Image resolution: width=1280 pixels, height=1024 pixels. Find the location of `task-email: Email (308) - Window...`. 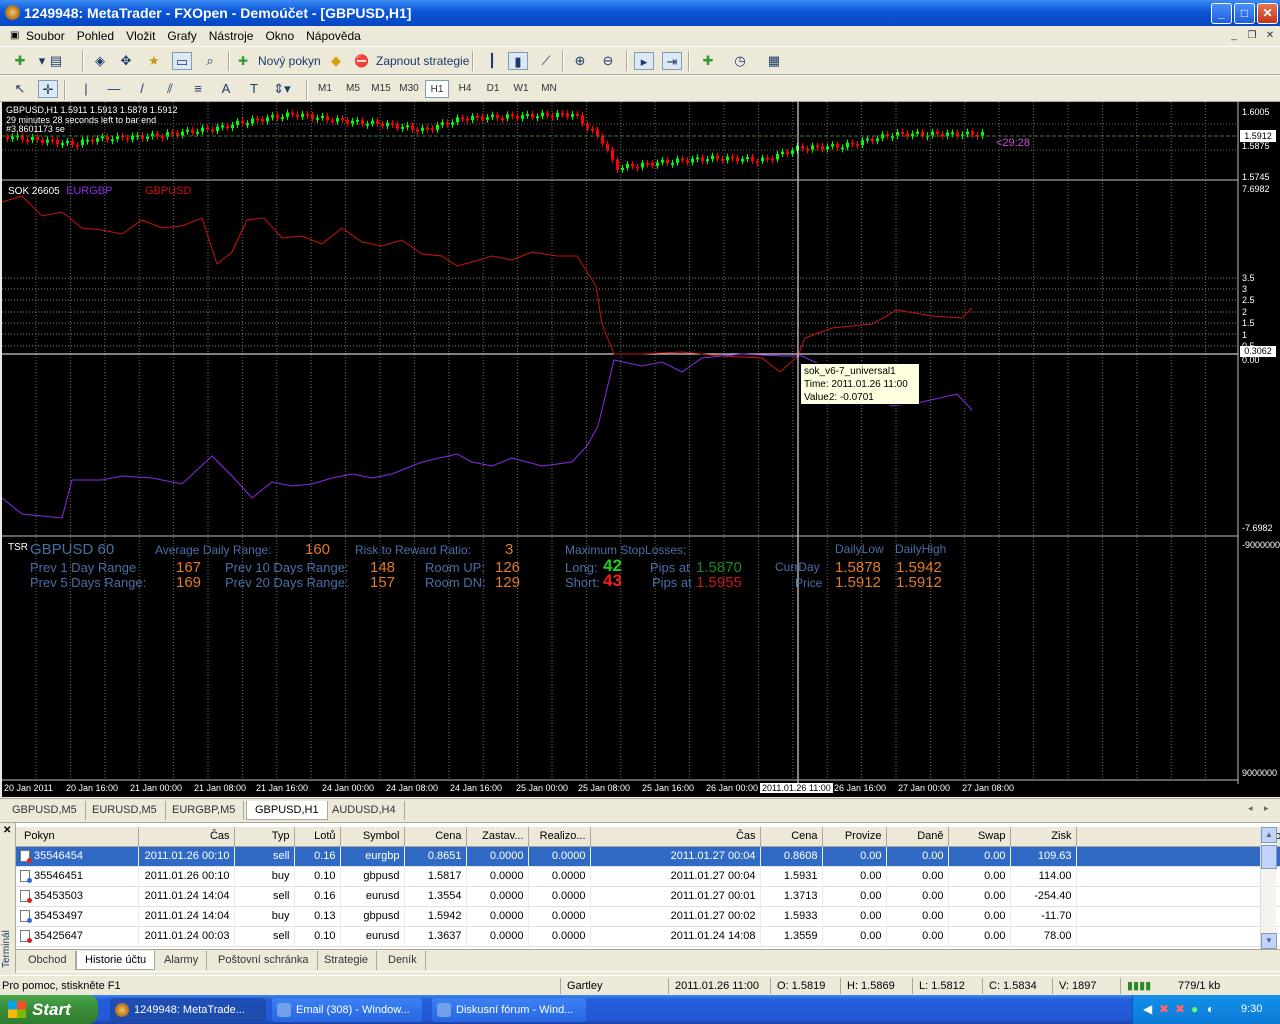

task-email: Email (308) - Window... is located at coordinates (347, 1010).